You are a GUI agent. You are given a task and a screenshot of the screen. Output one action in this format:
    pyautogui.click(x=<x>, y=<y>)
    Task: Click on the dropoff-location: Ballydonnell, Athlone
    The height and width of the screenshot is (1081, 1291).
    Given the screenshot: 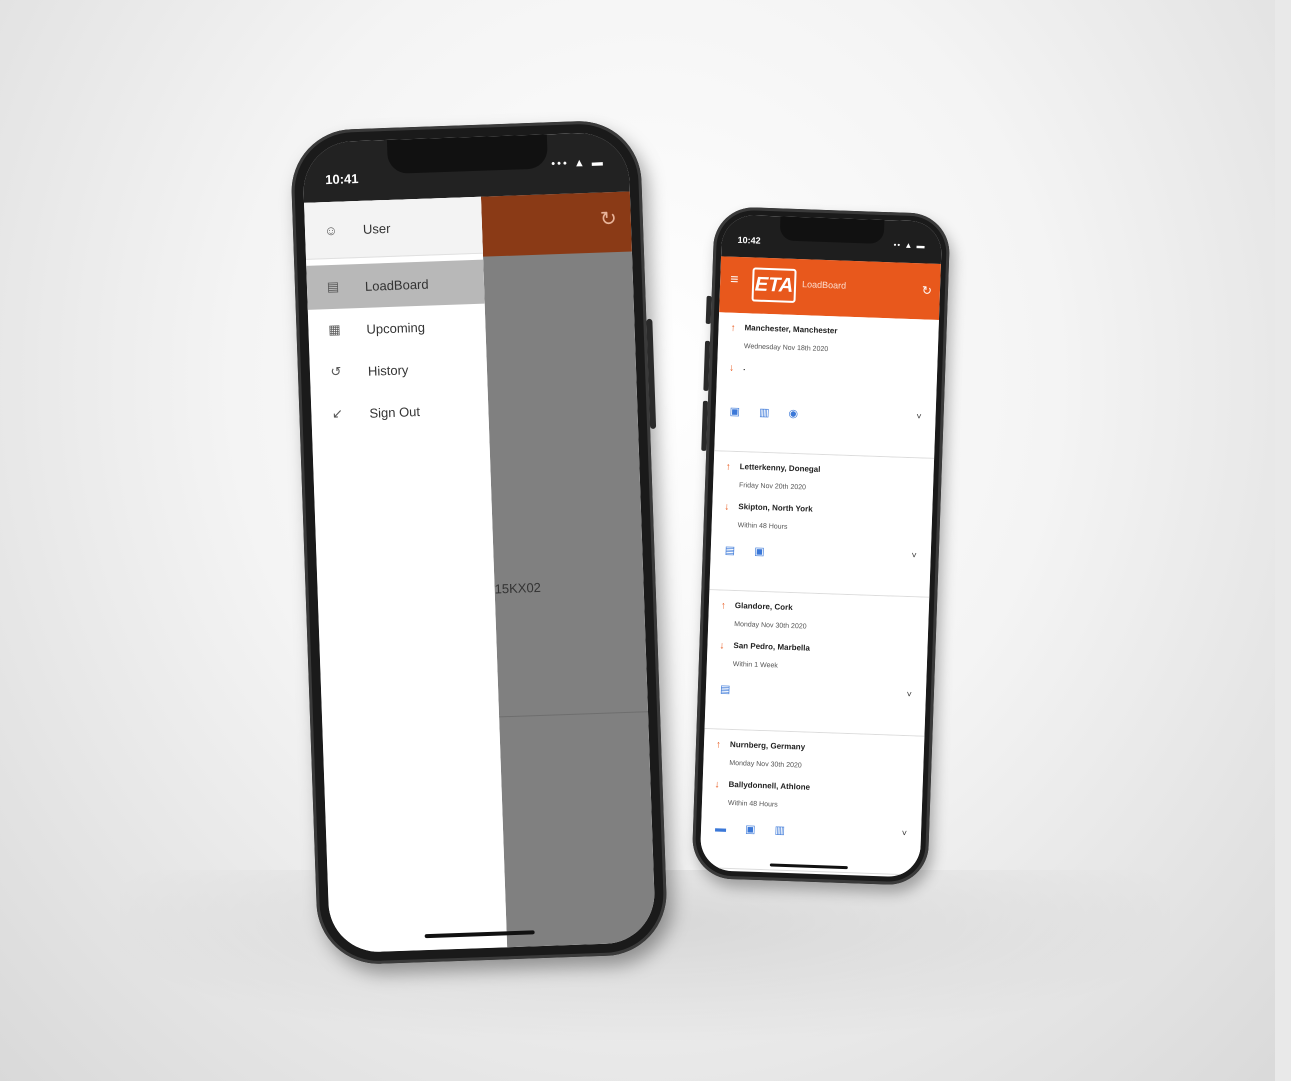 What is the action you would take?
    pyautogui.click(x=769, y=785)
    